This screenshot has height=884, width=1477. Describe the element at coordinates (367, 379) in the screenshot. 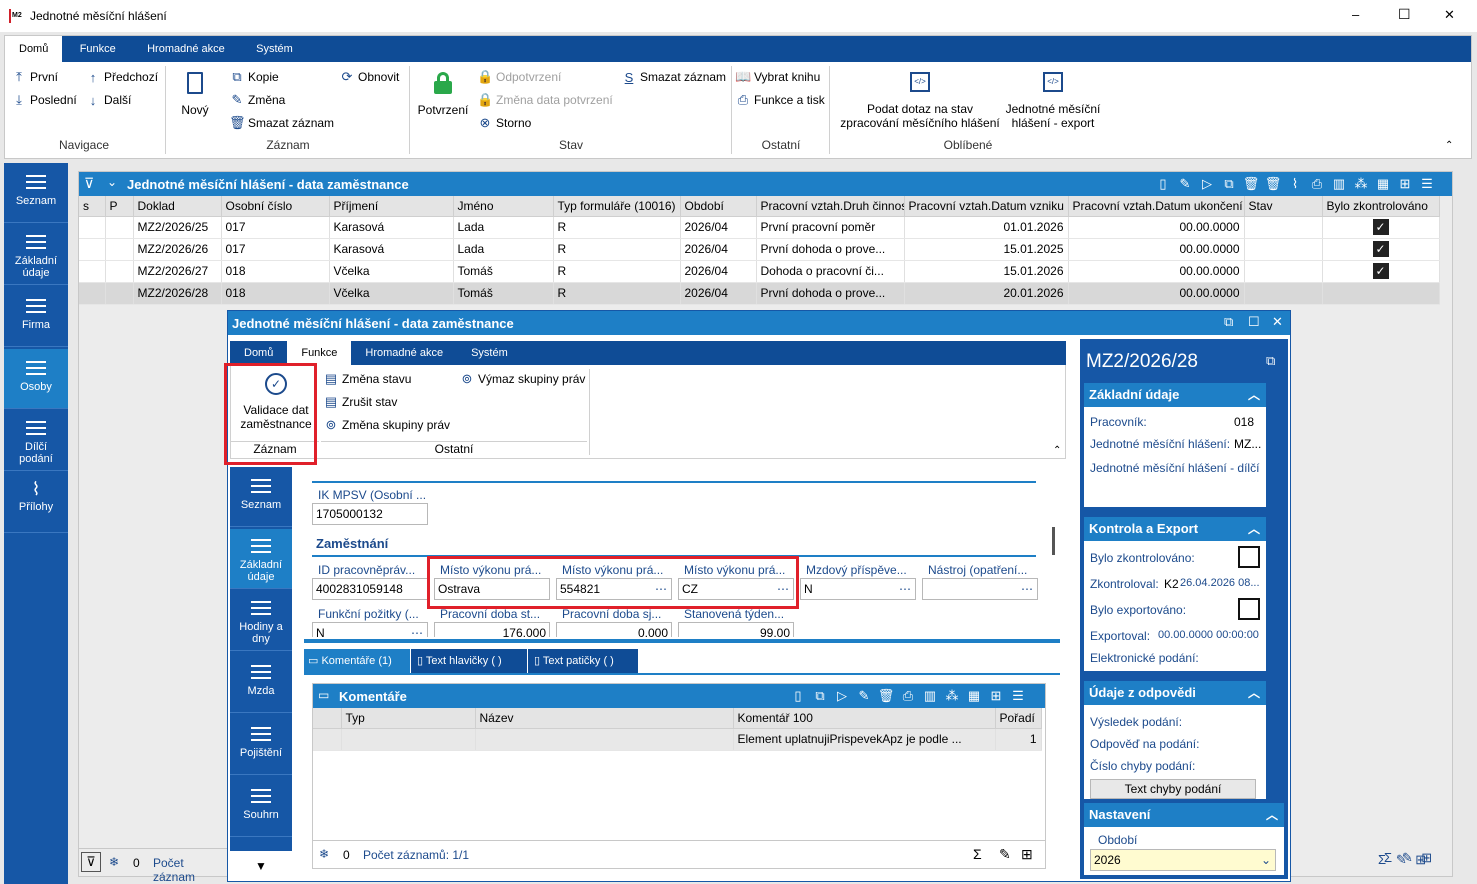

I see `change-status-button: ▤ Změna stavu` at that location.